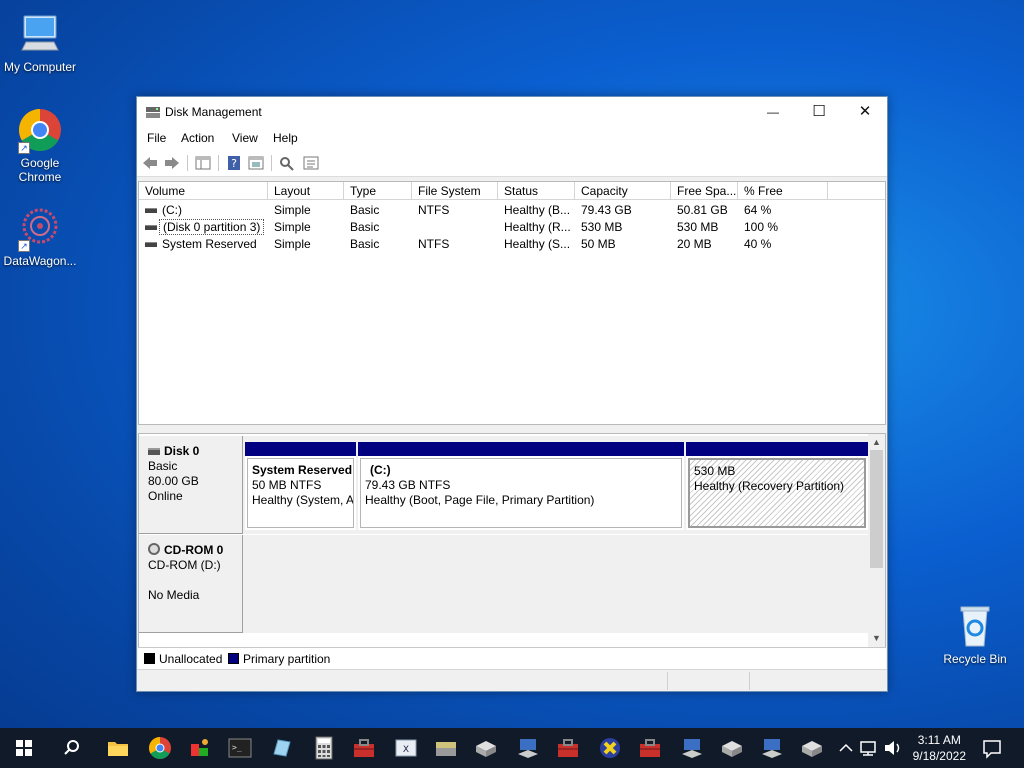 The height and width of the screenshot is (768, 1024). What do you see at coordinates (311, 163) in the screenshot?
I see `list-view-icon` at bounding box center [311, 163].